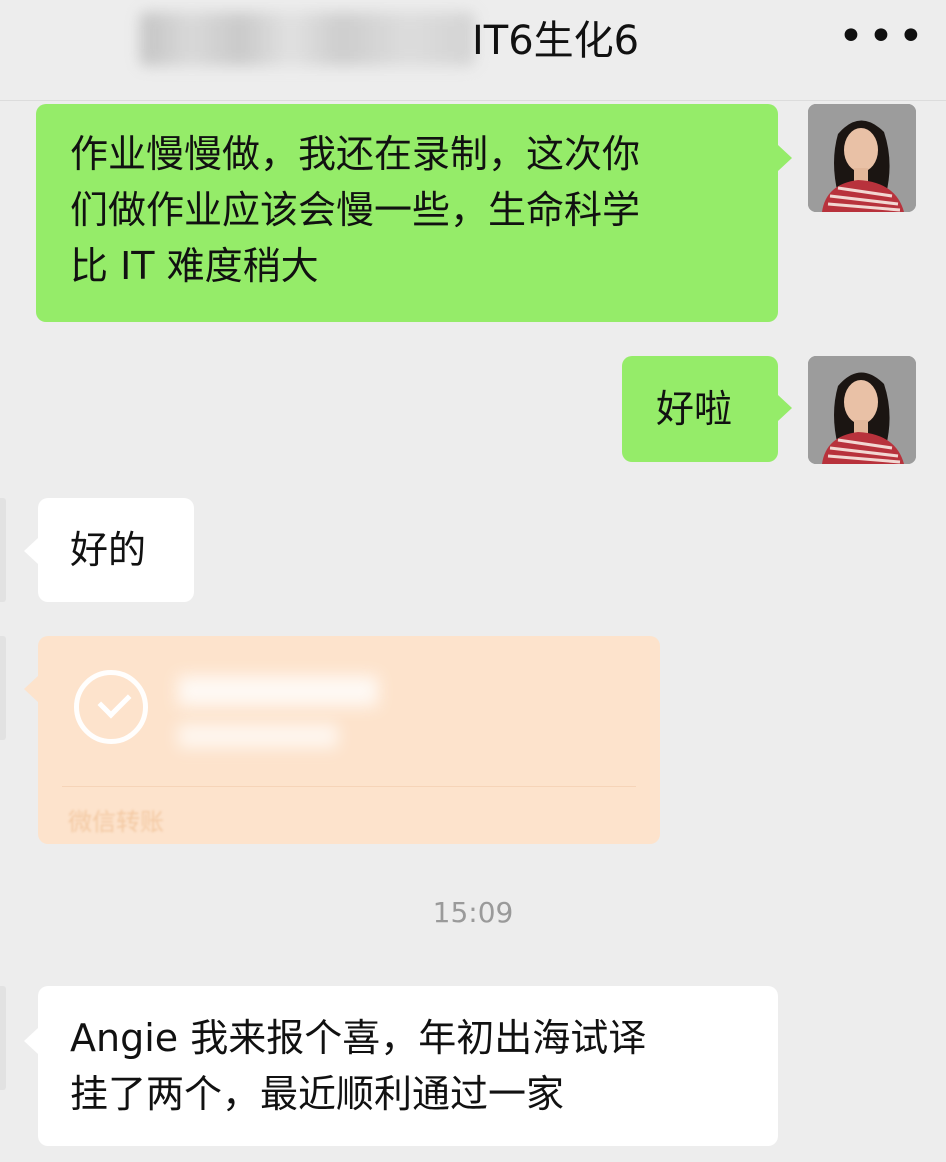 The image size is (946, 1162). I want to click on blurred-contact-name, so click(307, 39).